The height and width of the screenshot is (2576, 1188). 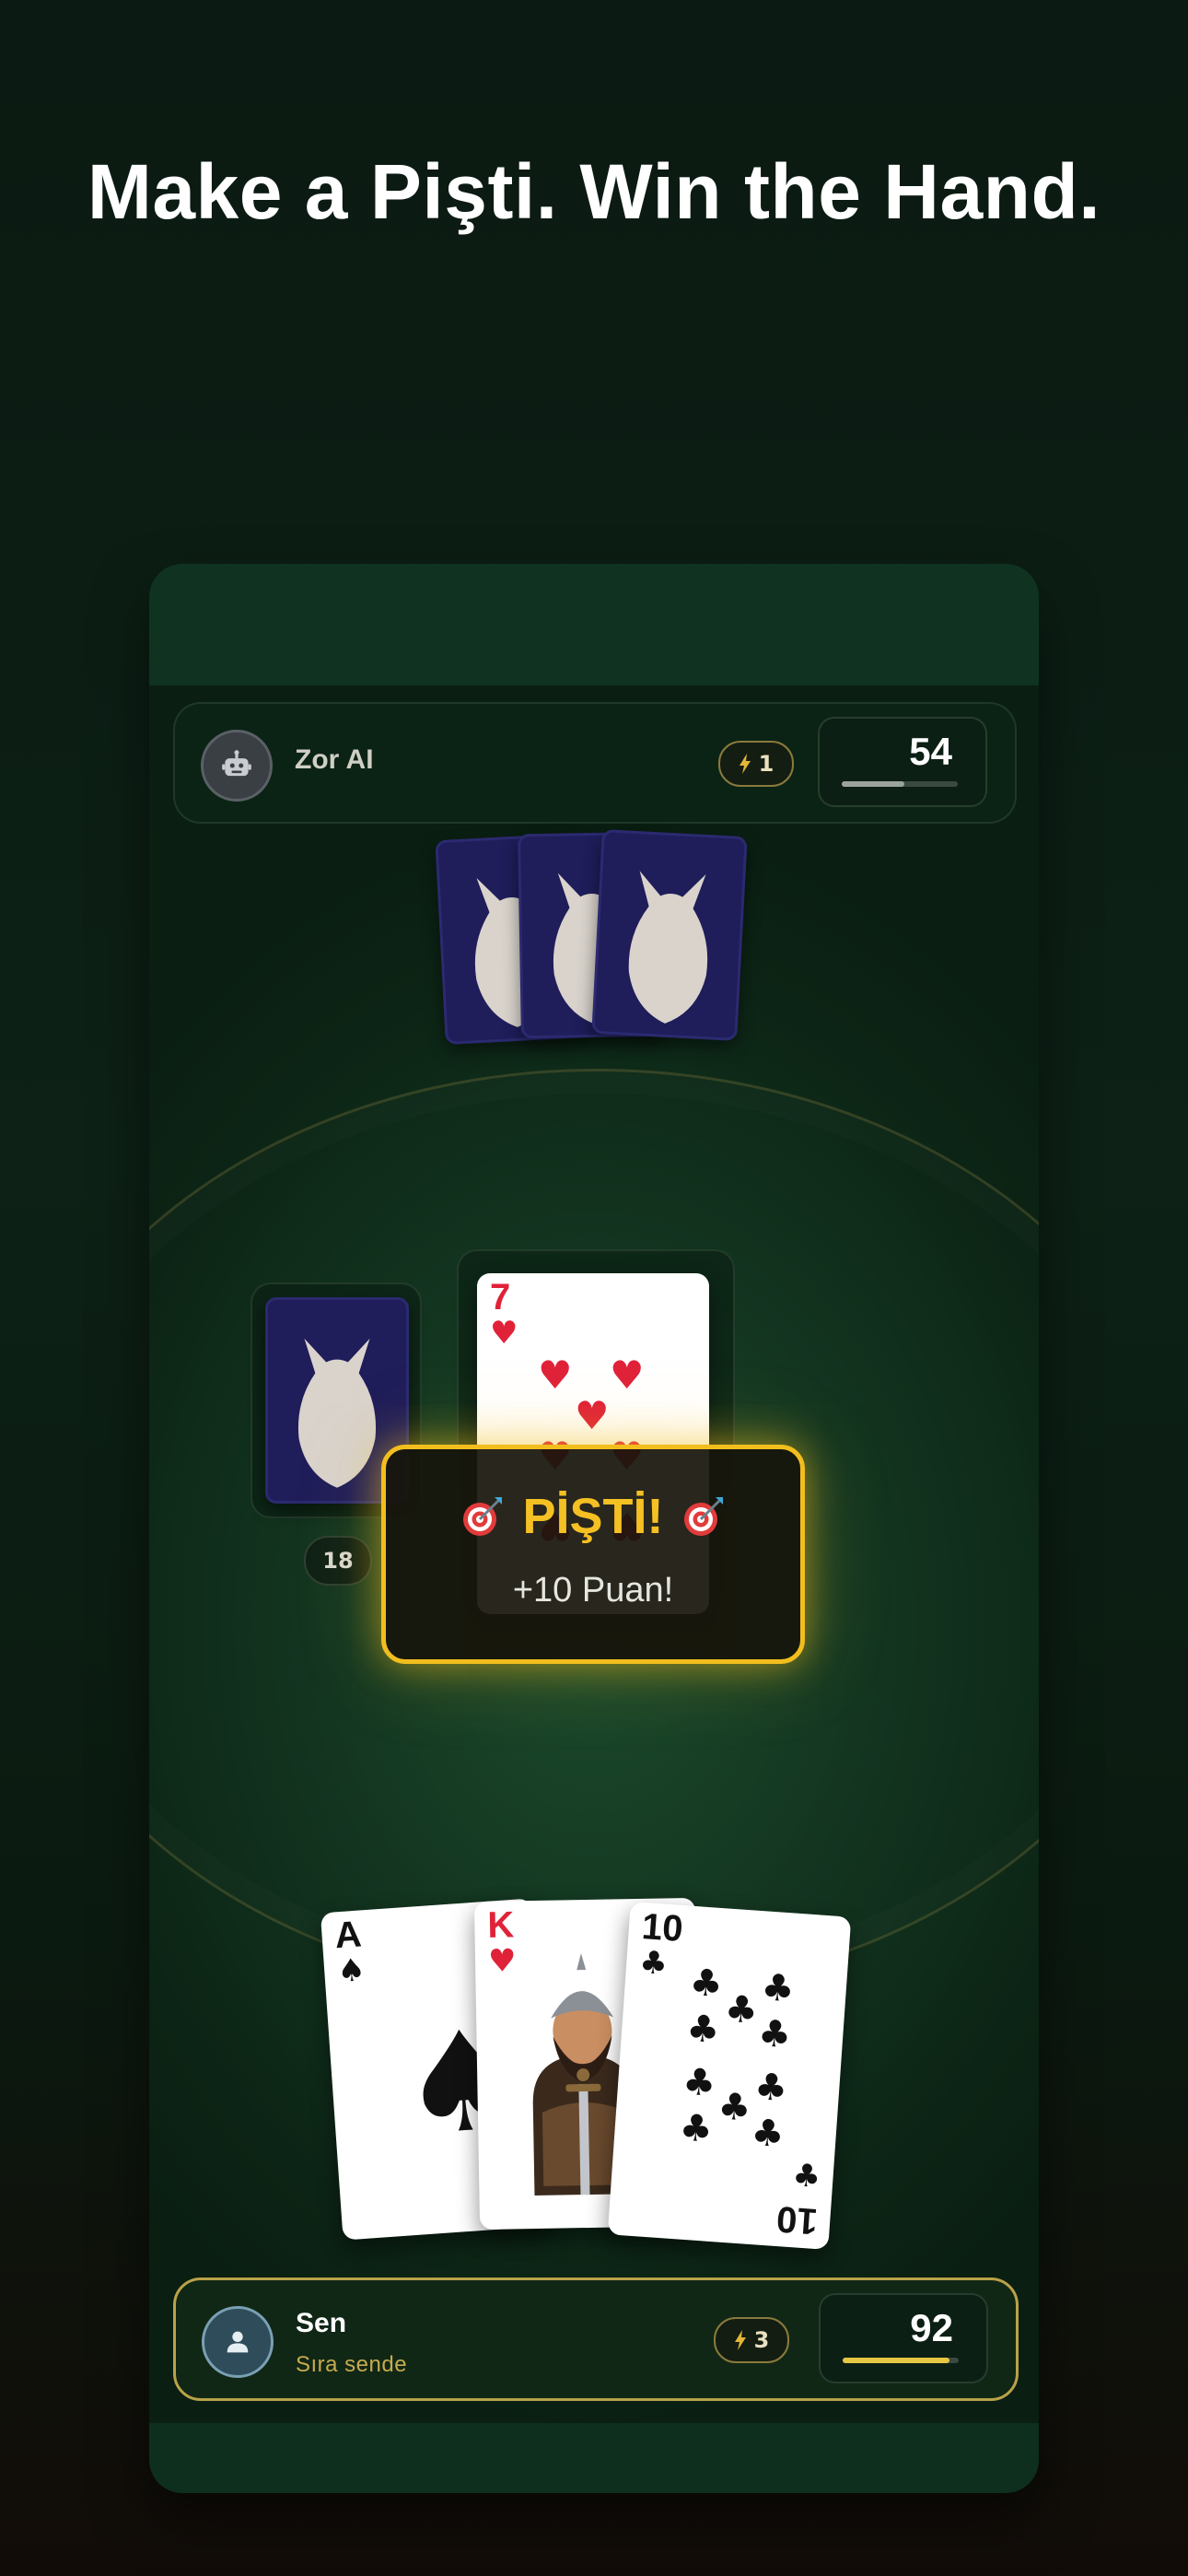 I want to click on pisti-points: +10 Puan!, so click(x=593, y=1590).